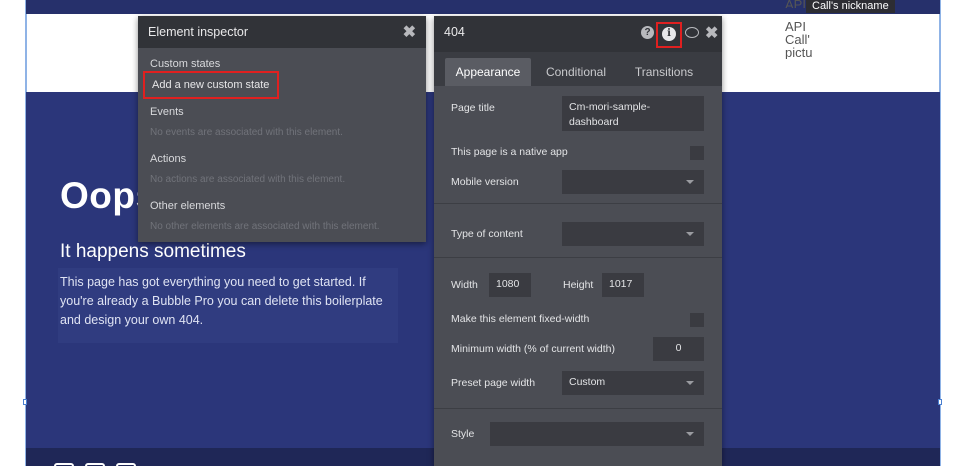  What do you see at coordinates (168, 159) in the screenshot?
I see `actions-heading: Actions` at bounding box center [168, 159].